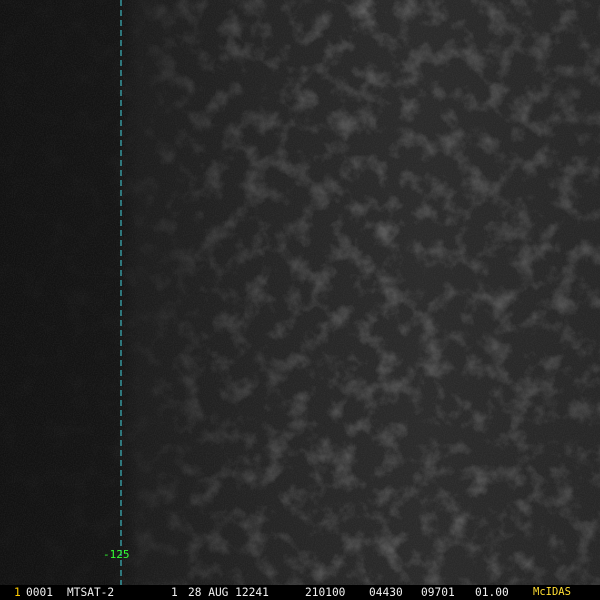  I want to click on image-date: 28 AUG 12241, so click(228, 592).